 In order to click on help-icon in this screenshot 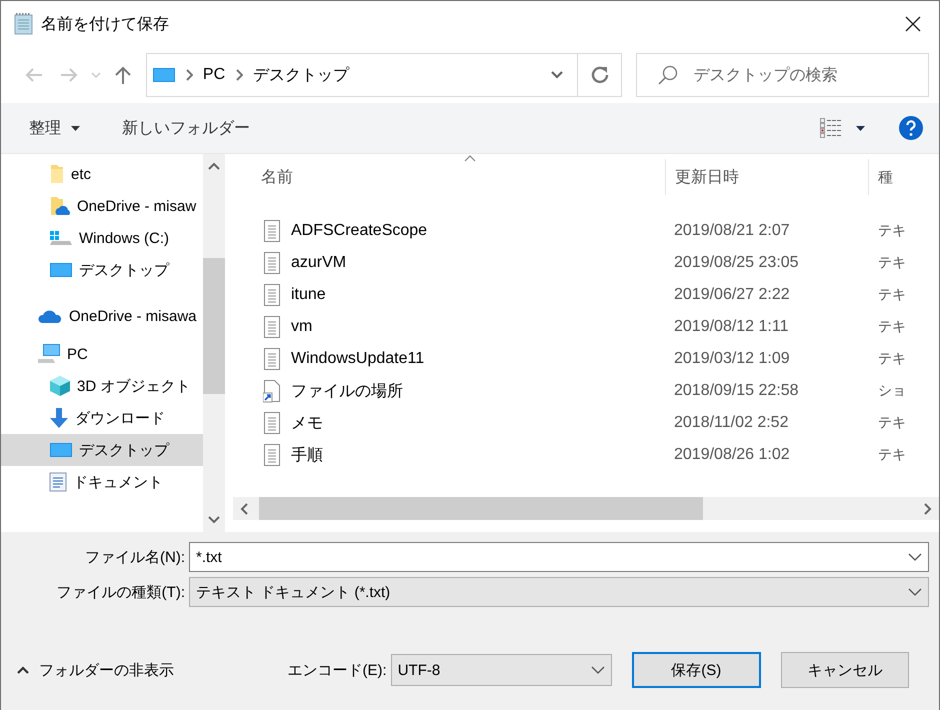, I will do `click(911, 128)`.